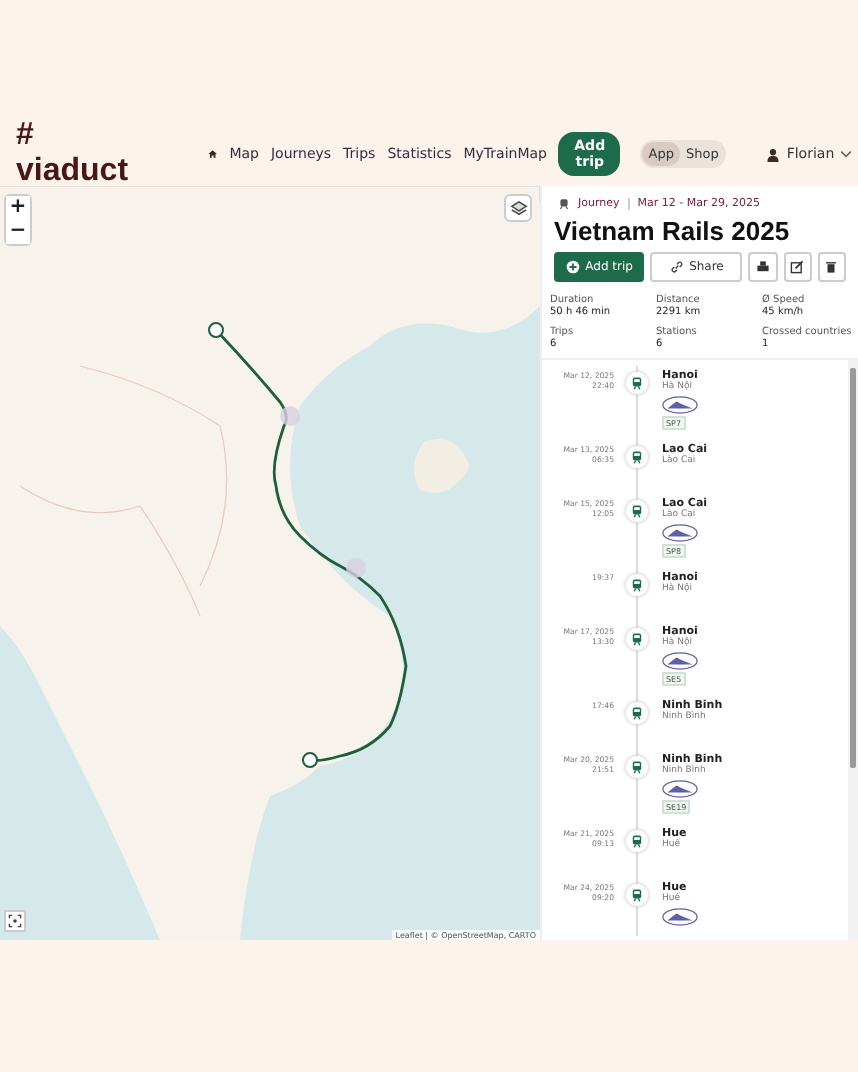 The width and height of the screenshot is (858, 1072). Describe the element at coordinates (676, 267) in the screenshot. I see `link-icon` at that location.